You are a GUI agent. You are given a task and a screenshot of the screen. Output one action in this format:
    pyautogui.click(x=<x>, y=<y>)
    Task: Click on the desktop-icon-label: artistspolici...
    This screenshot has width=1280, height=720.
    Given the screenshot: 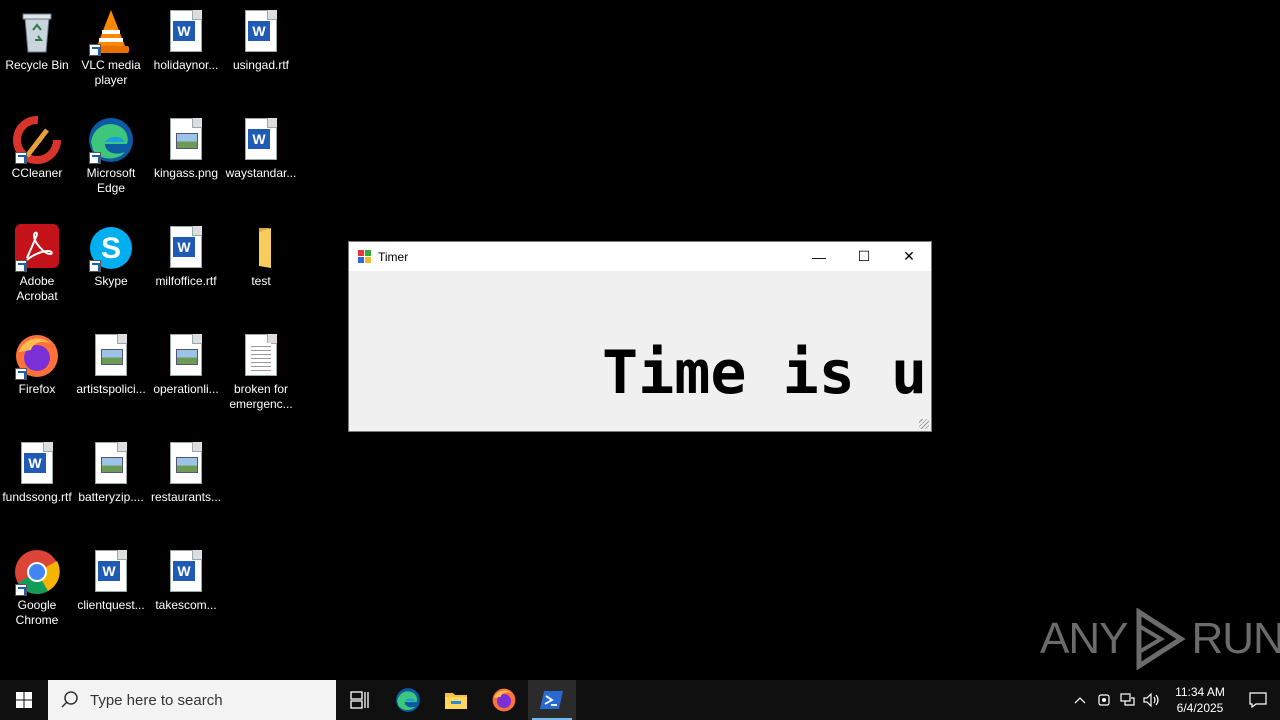 What is the action you would take?
    pyautogui.click(x=111, y=389)
    